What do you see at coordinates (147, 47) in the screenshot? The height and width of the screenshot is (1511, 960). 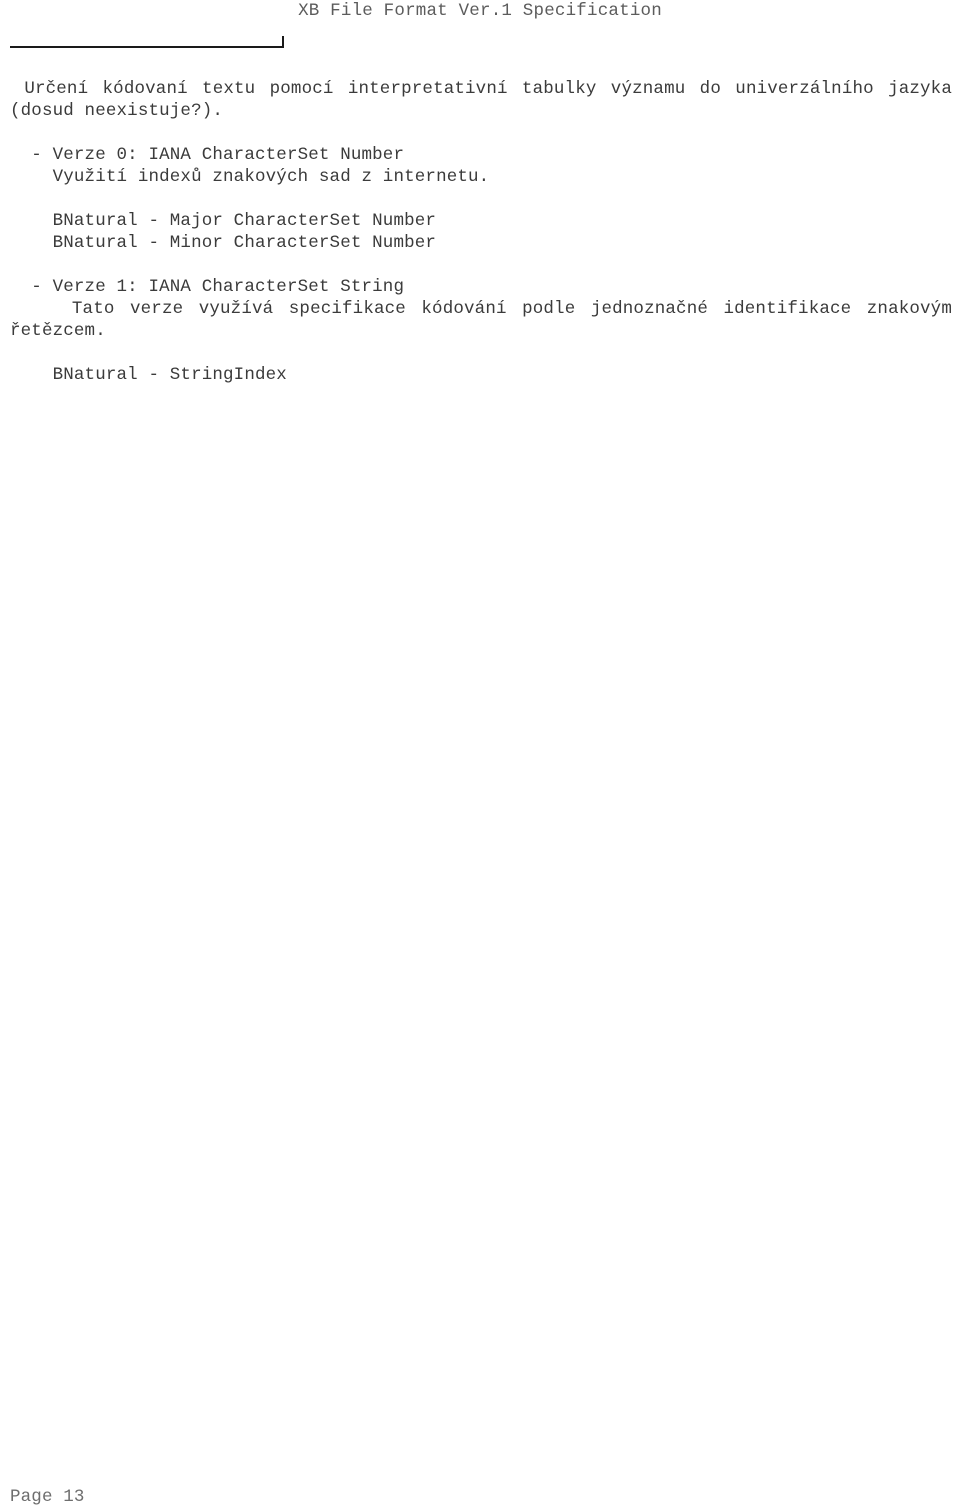 I see `header-rule-line` at bounding box center [147, 47].